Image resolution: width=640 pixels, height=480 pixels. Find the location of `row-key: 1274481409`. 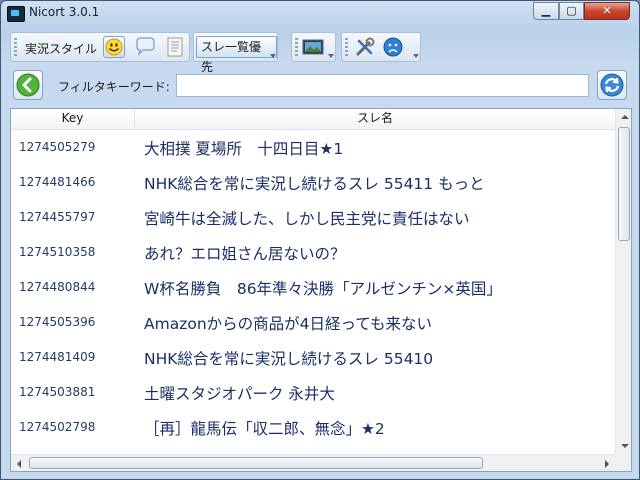

row-key: 1274481409 is located at coordinates (57, 357).